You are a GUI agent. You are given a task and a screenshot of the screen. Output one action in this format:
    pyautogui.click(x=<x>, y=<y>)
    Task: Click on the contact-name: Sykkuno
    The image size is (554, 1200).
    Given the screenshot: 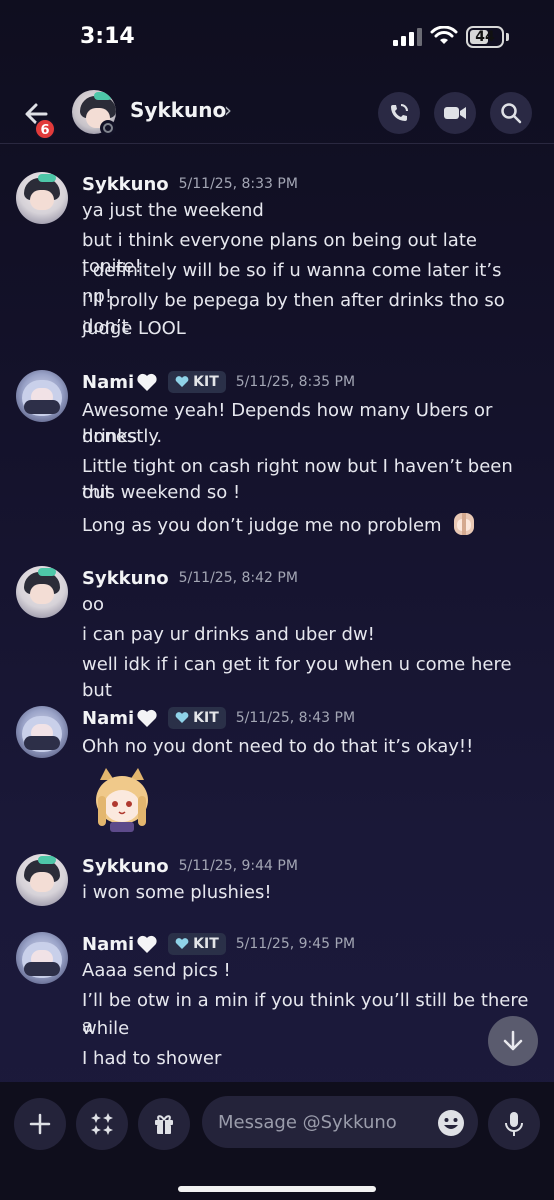 What is the action you would take?
    pyautogui.click(x=178, y=110)
    